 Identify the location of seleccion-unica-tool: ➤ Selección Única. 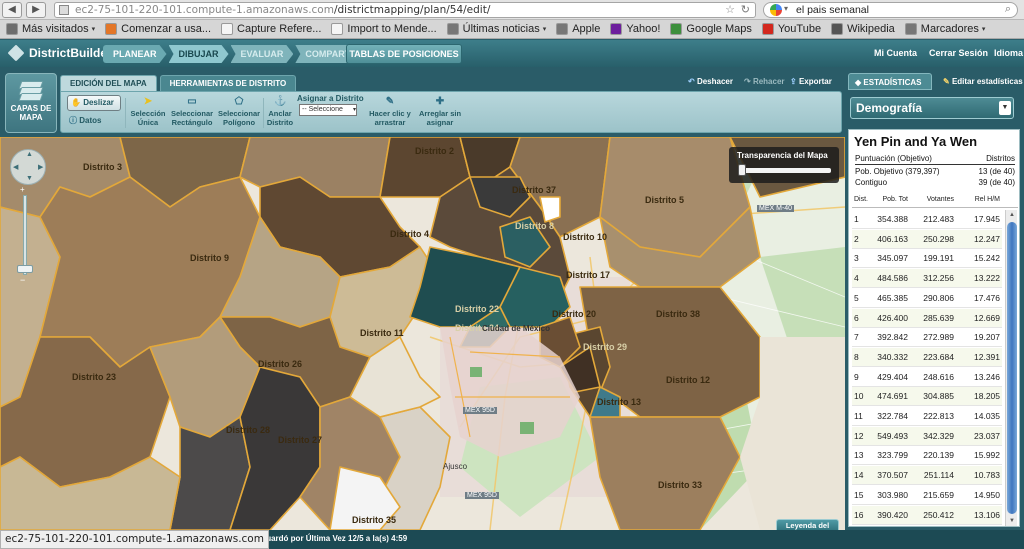
(148, 112).